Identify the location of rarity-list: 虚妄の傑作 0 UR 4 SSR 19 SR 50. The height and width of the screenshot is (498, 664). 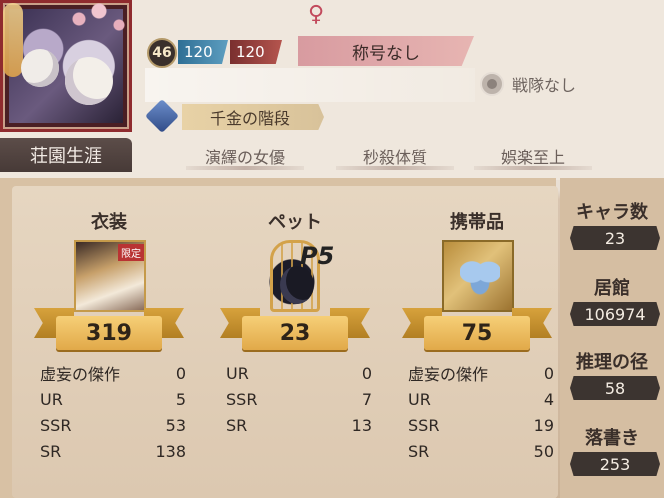
(481, 412).